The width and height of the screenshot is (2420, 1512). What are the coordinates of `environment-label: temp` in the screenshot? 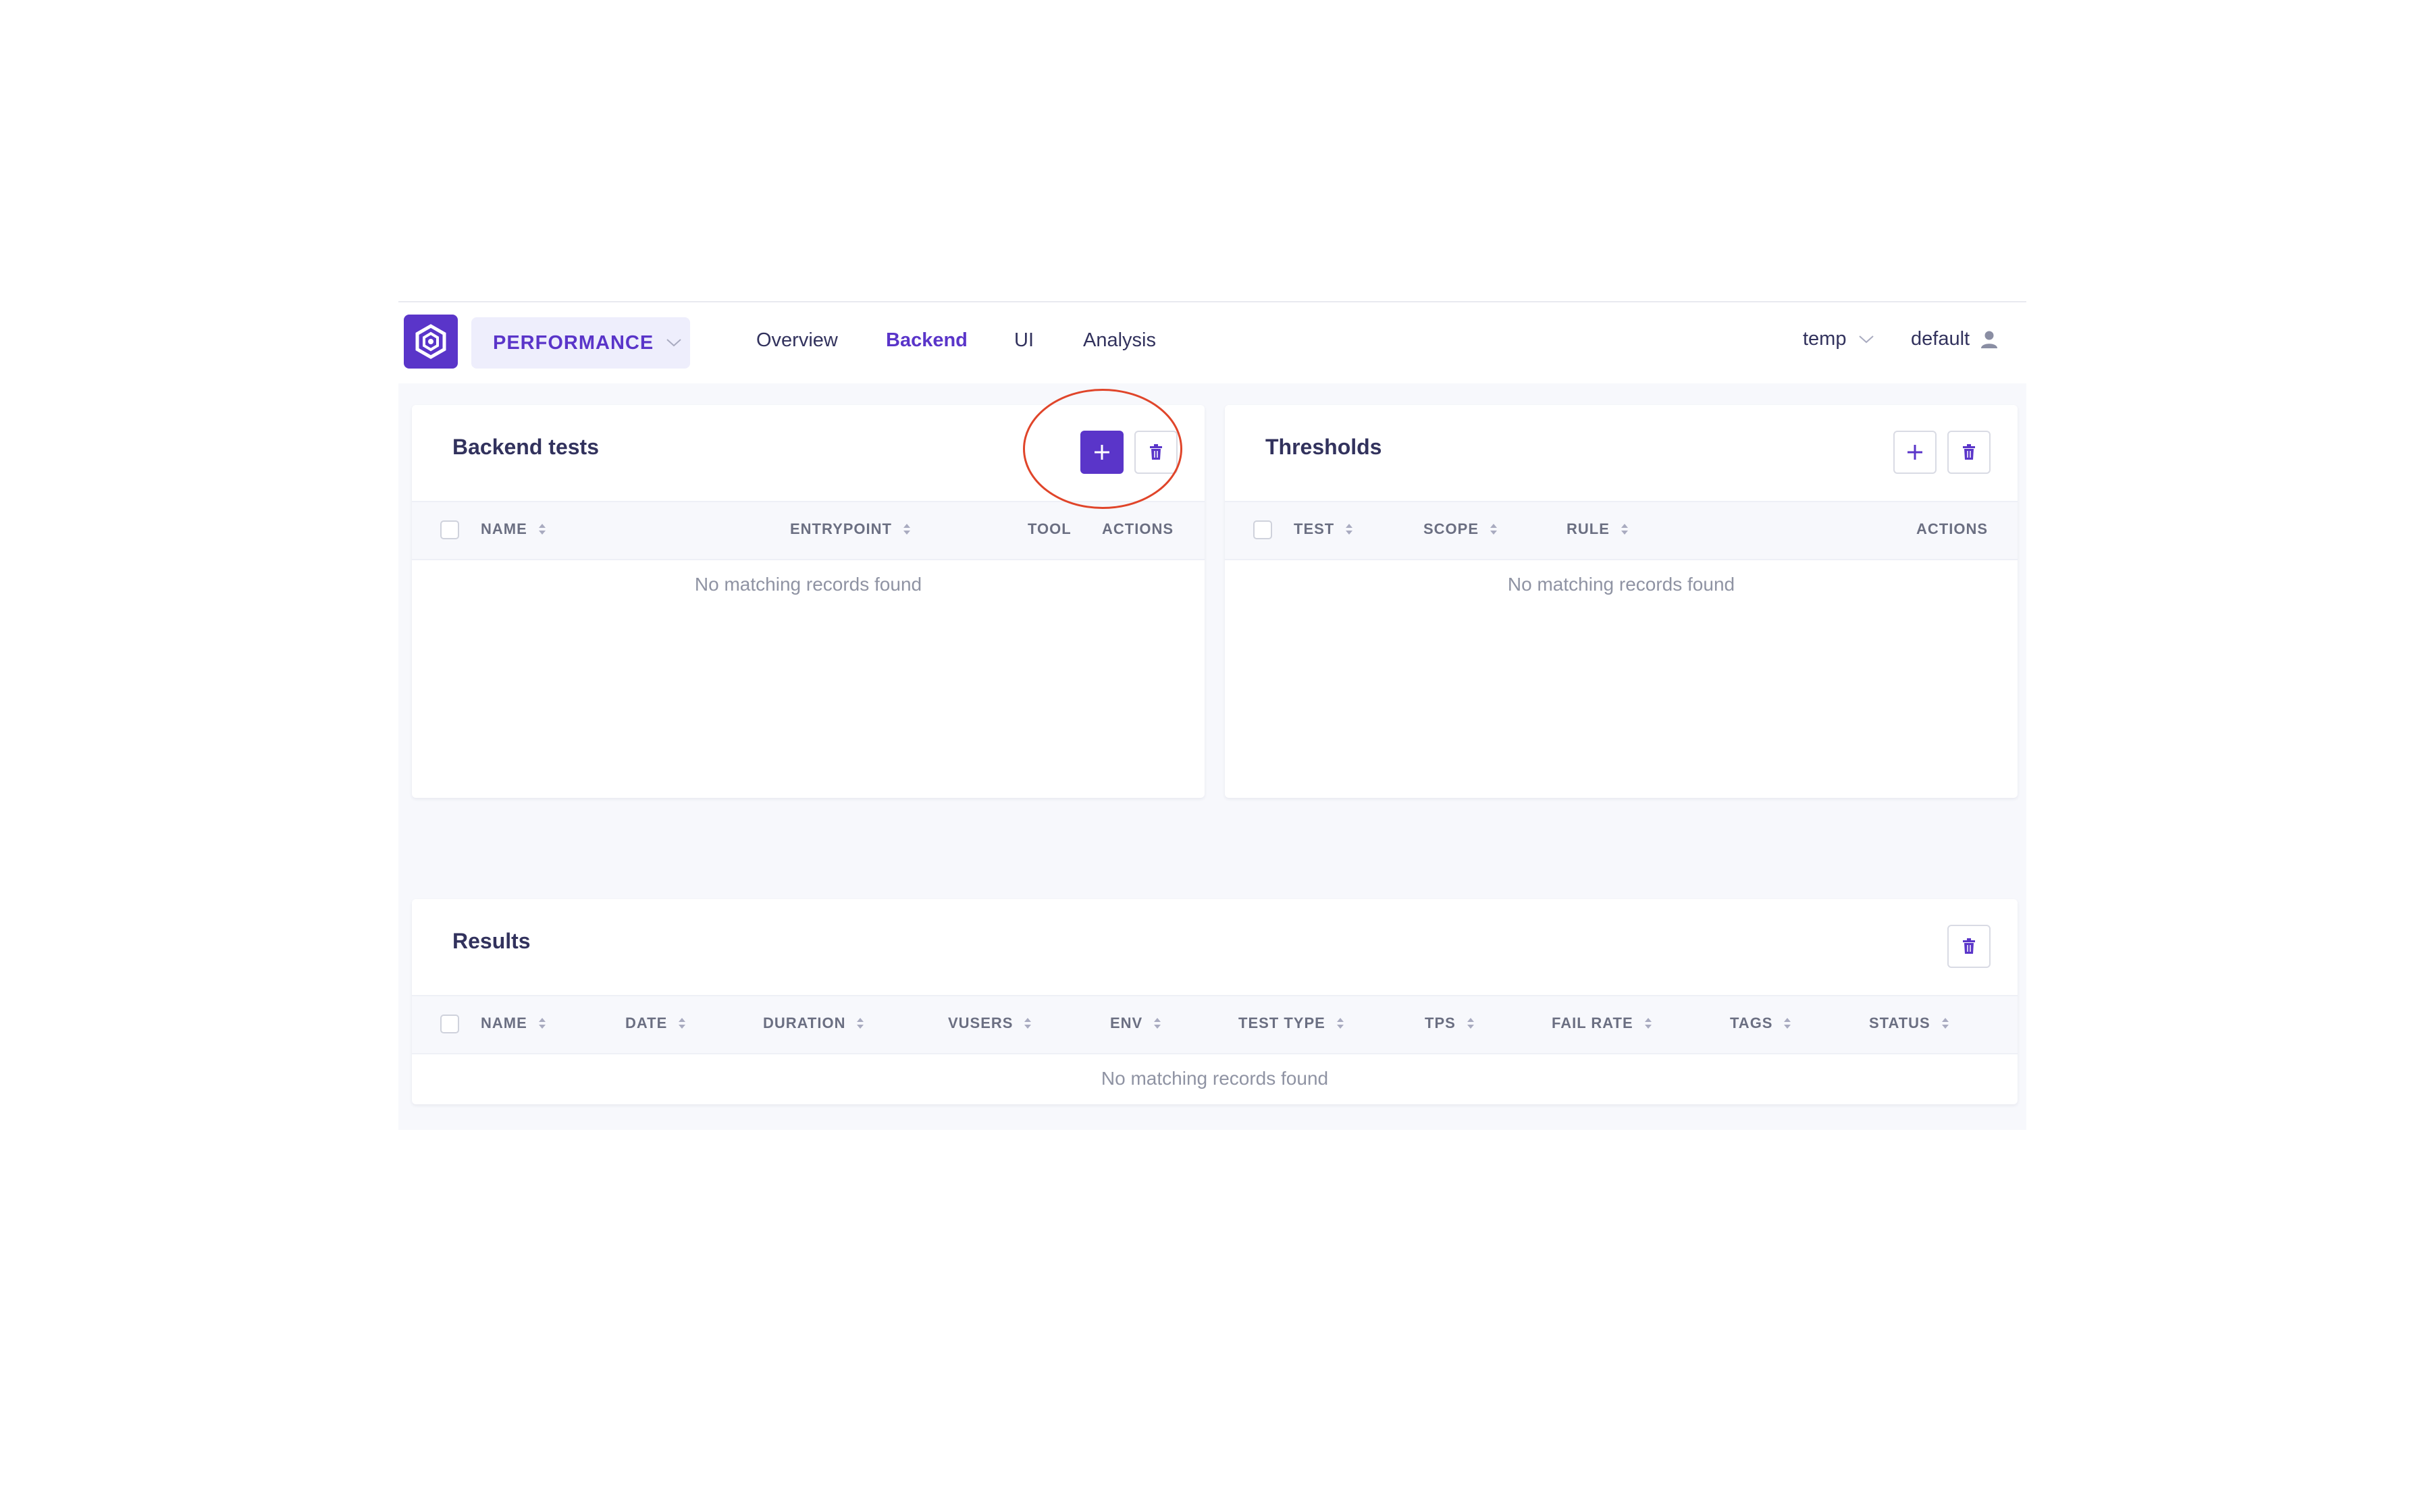 It's located at (1825, 339).